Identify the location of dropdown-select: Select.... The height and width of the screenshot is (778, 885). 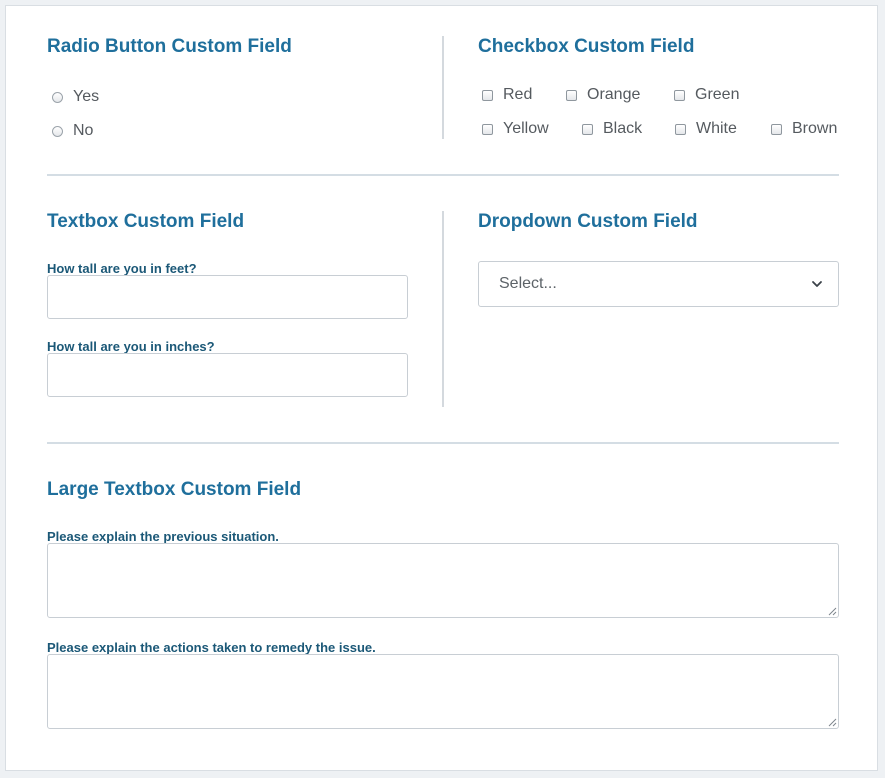
(658, 284).